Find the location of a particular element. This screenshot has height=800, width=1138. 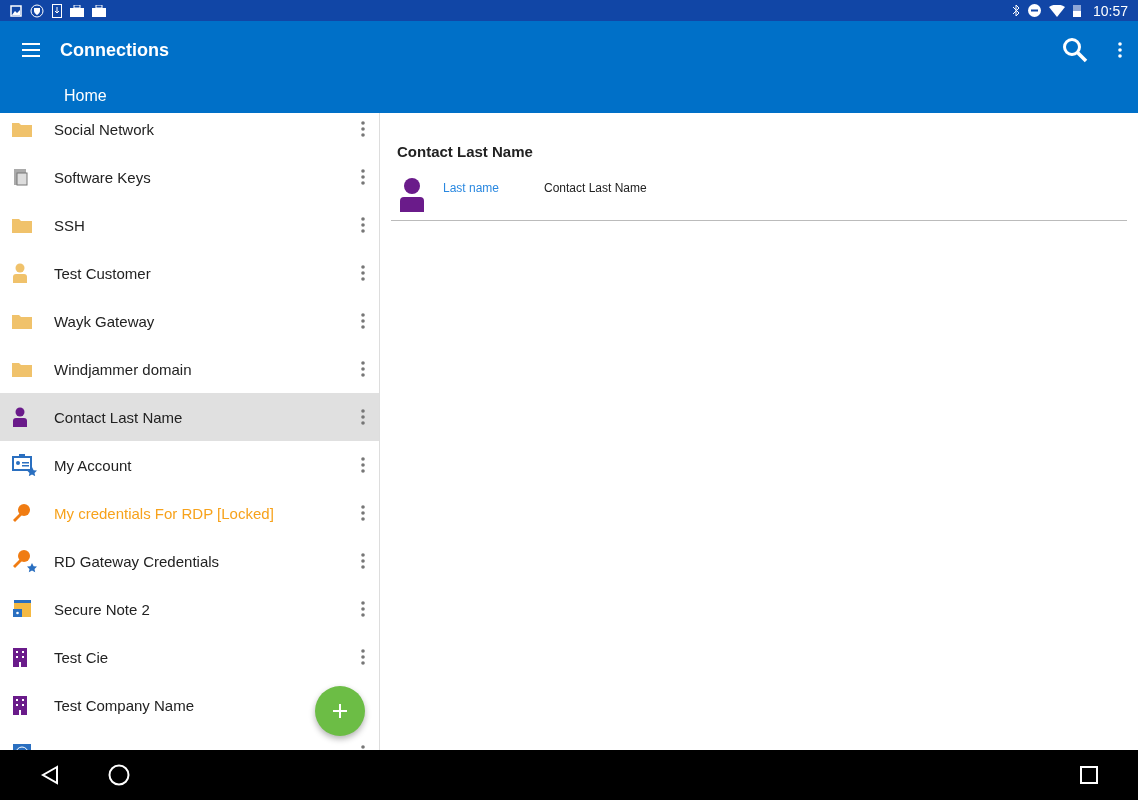

item-label: Test Cie is located at coordinates (81, 657).